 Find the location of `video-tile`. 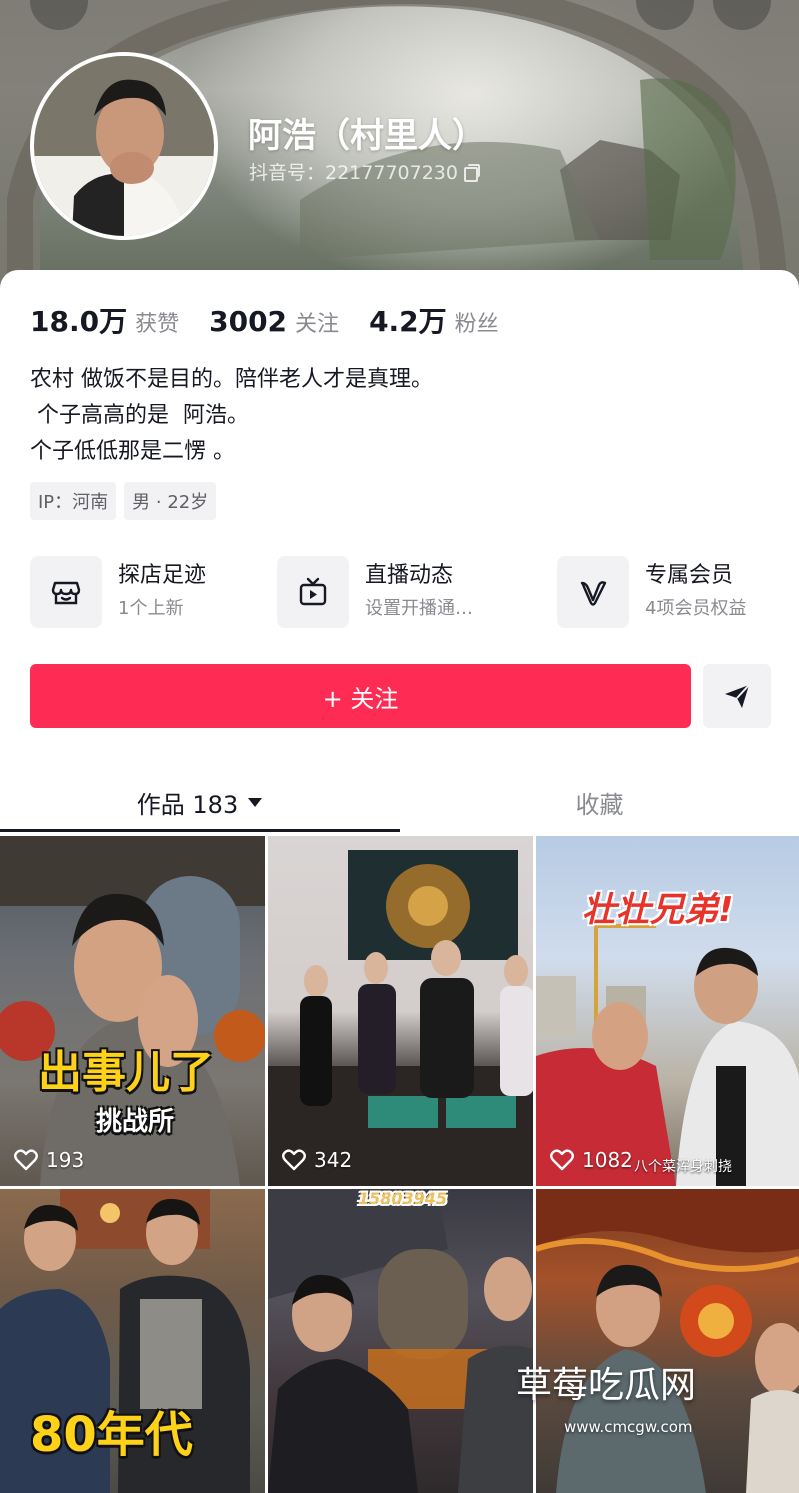

video-tile is located at coordinates (667, 1341).